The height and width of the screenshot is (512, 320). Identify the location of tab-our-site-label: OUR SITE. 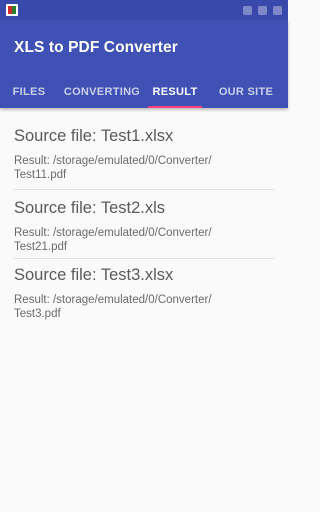
(246, 92).